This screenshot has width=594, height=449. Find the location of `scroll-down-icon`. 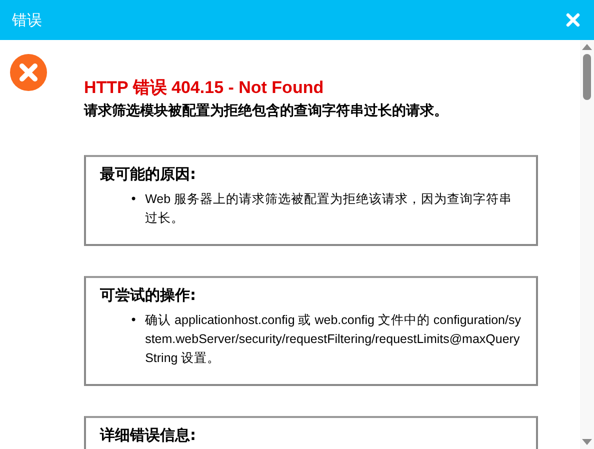

scroll-down-icon is located at coordinates (587, 442).